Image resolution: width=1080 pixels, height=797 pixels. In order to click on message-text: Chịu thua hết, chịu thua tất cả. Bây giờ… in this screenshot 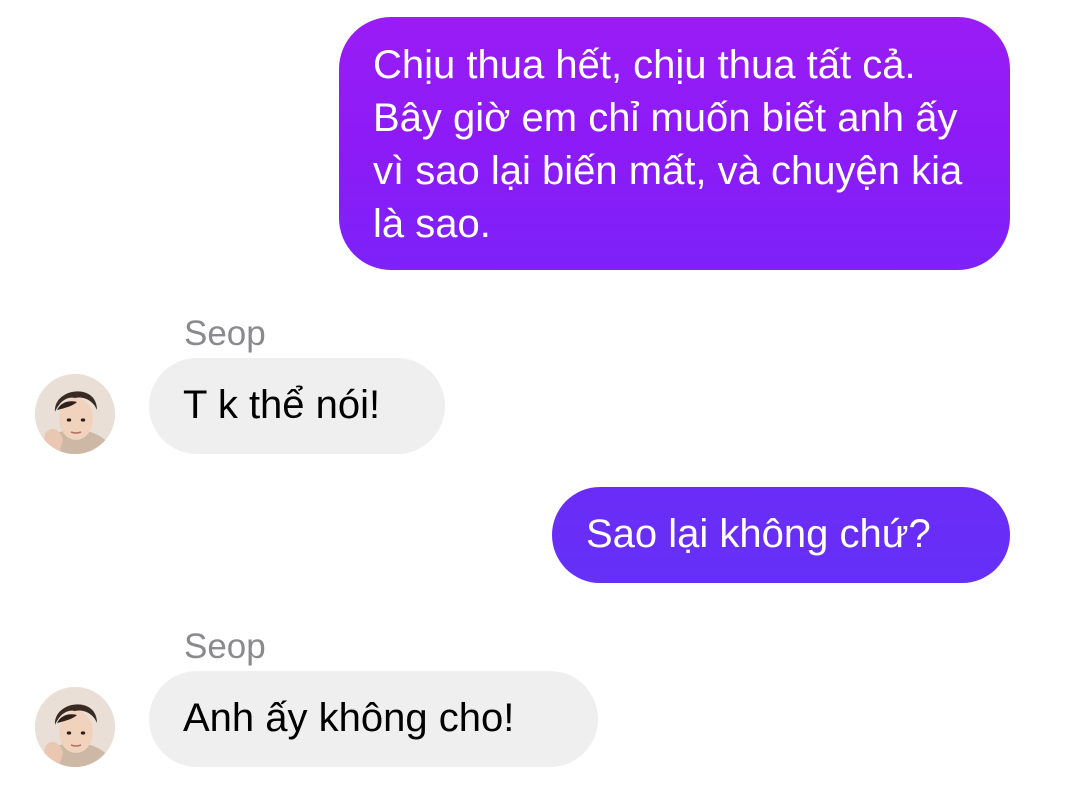, I will do `click(668, 144)`.